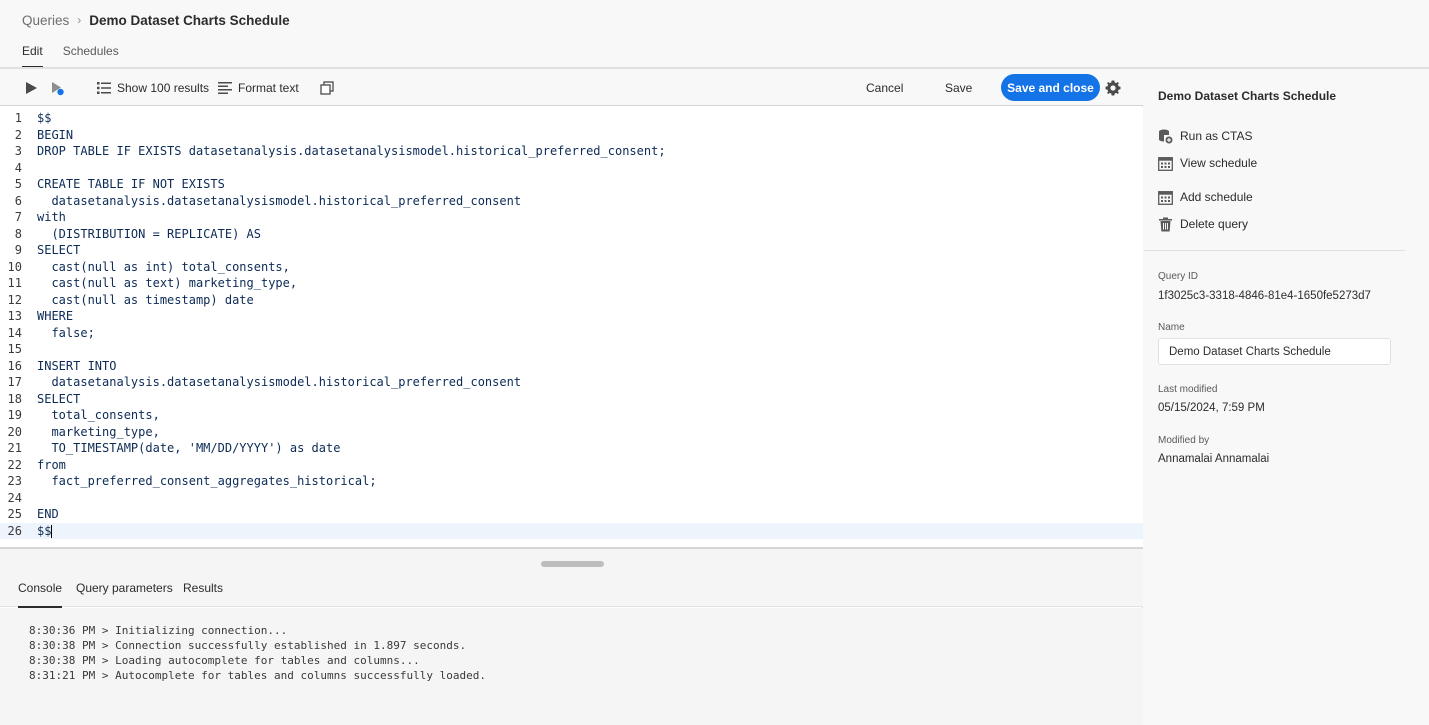 The image size is (1429, 725). What do you see at coordinates (571, 135) in the screenshot?
I see `code-line: 2 BEGIN` at bounding box center [571, 135].